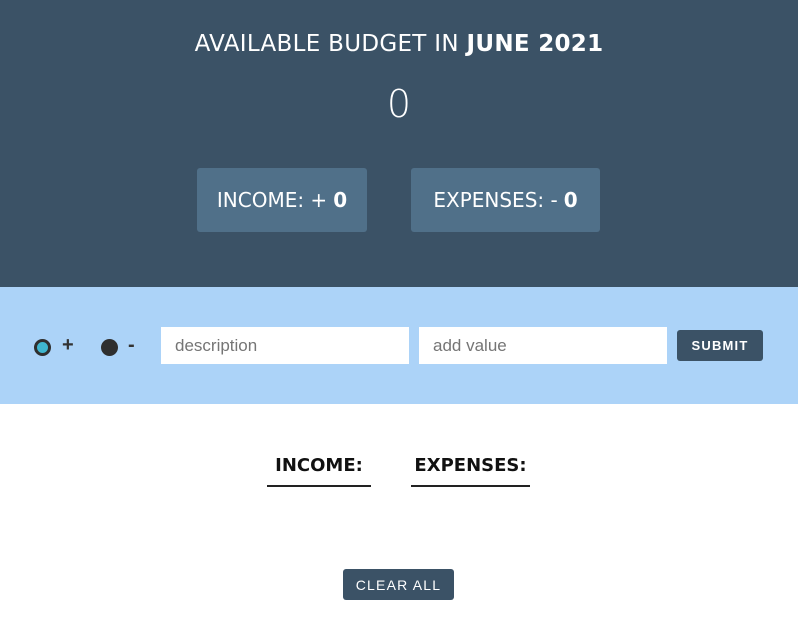 The image size is (798, 639). Describe the element at coordinates (535, 44) in the screenshot. I see `budget-month: JUNE 2021` at that location.